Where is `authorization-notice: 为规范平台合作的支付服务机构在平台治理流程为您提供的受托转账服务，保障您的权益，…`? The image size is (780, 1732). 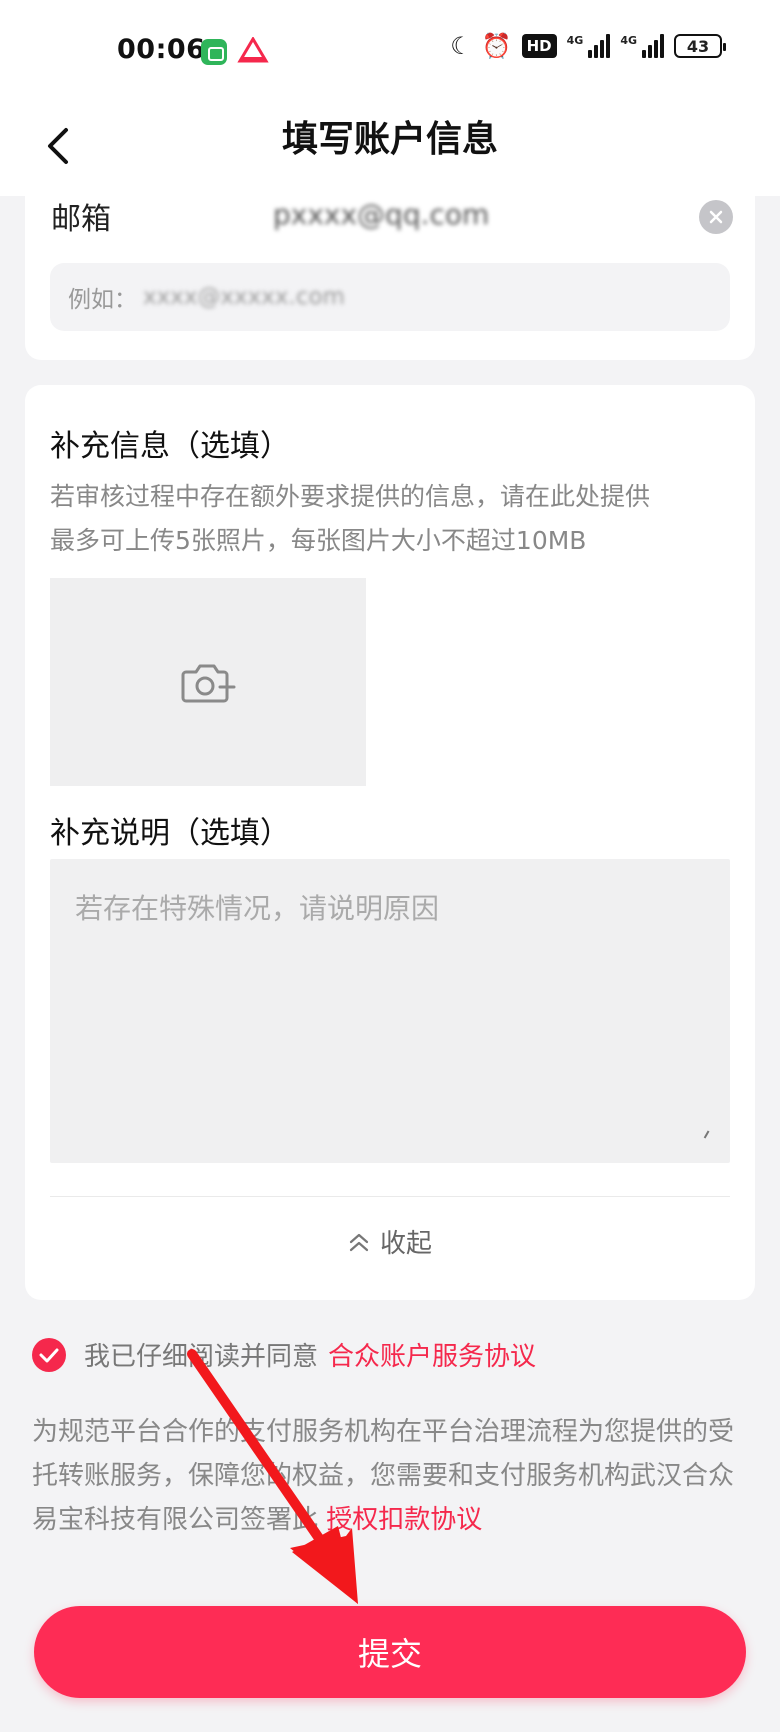 authorization-notice: 为规范平台合作的支付服务机构在平台治理流程为您提供的受托转账服务，保障您的权益，… is located at coordinates (391, 1476).